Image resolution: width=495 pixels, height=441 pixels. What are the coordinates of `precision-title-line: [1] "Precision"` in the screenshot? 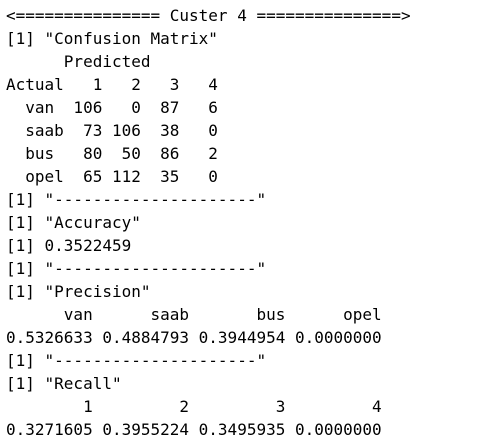 It's located at (78, 291).